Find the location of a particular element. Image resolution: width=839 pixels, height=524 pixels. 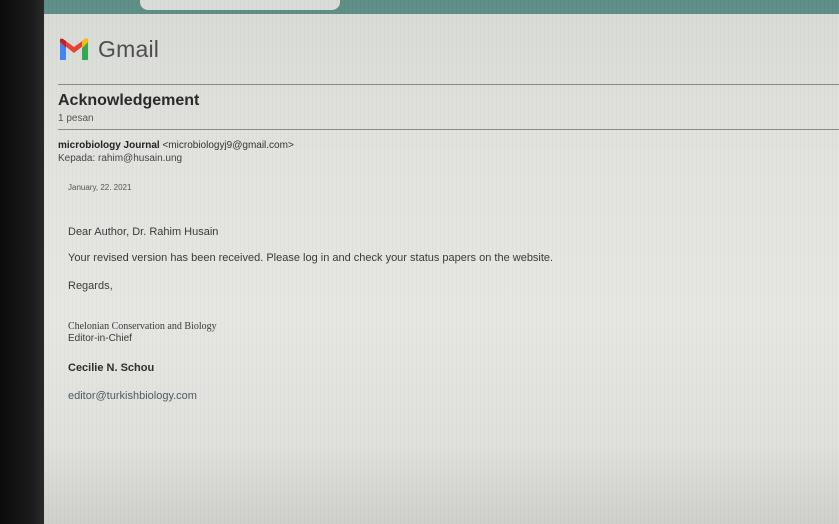

recipient-line: Kepada: rahim@husain.ung is located at coordinates (120, 158).